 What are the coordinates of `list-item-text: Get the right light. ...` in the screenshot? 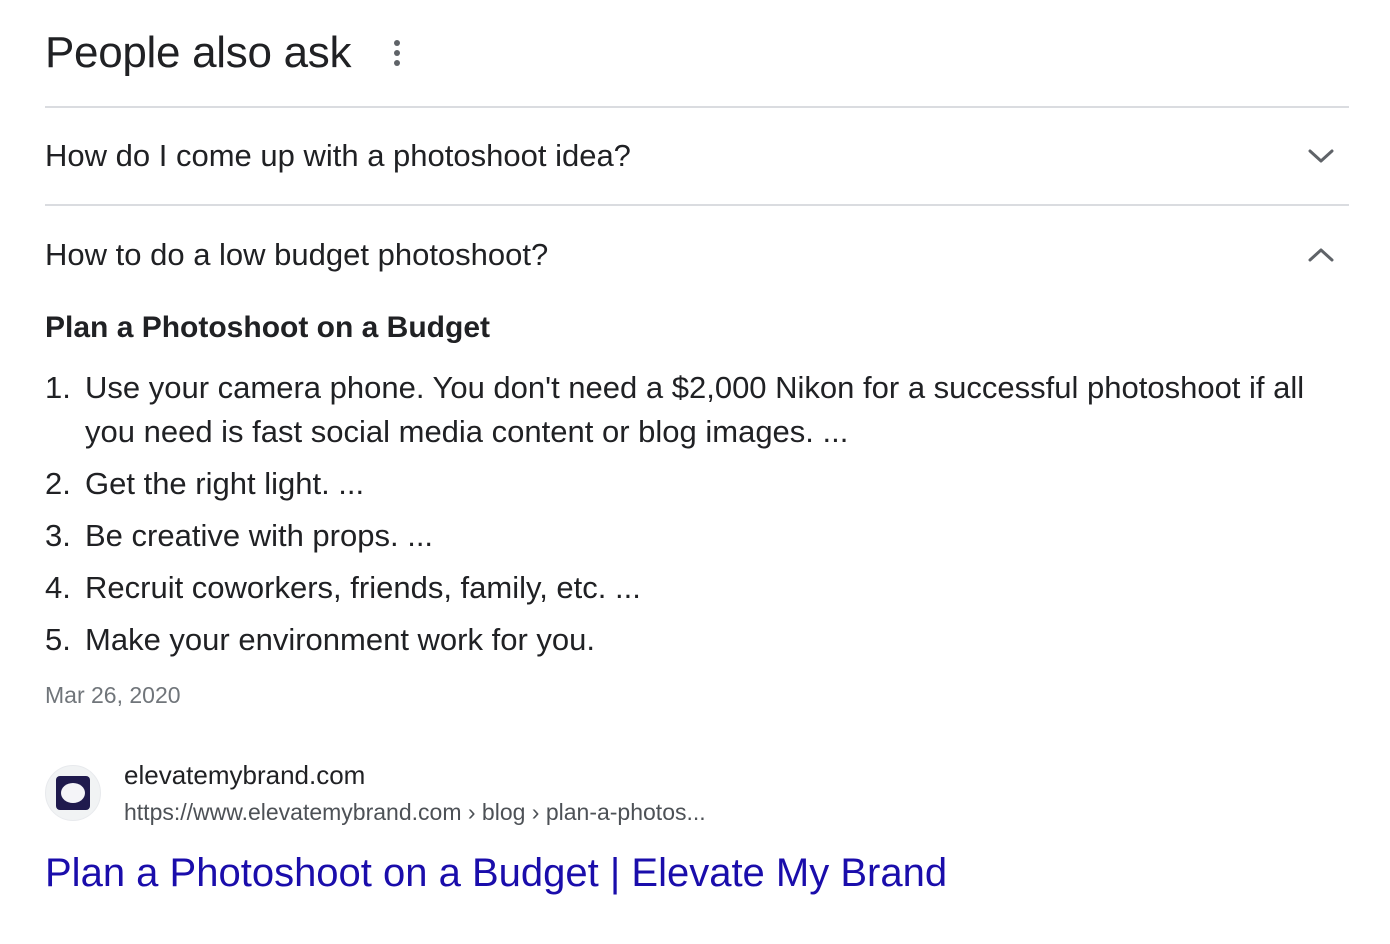 It's located at (225, 483).